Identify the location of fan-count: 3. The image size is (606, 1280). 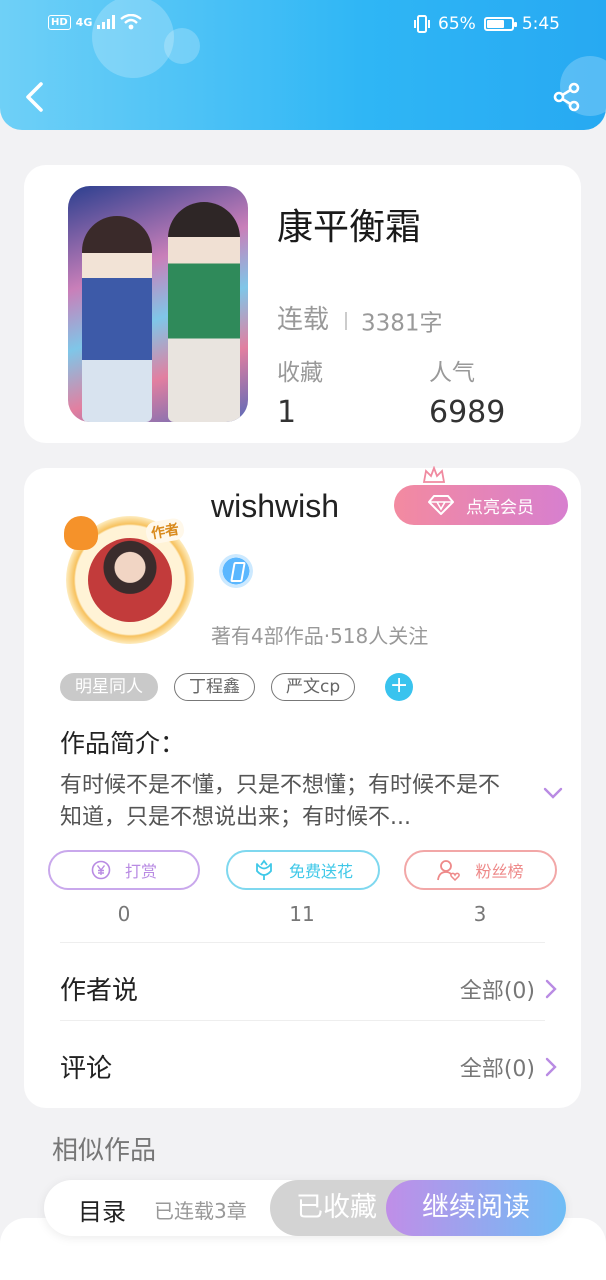
(480, 914).